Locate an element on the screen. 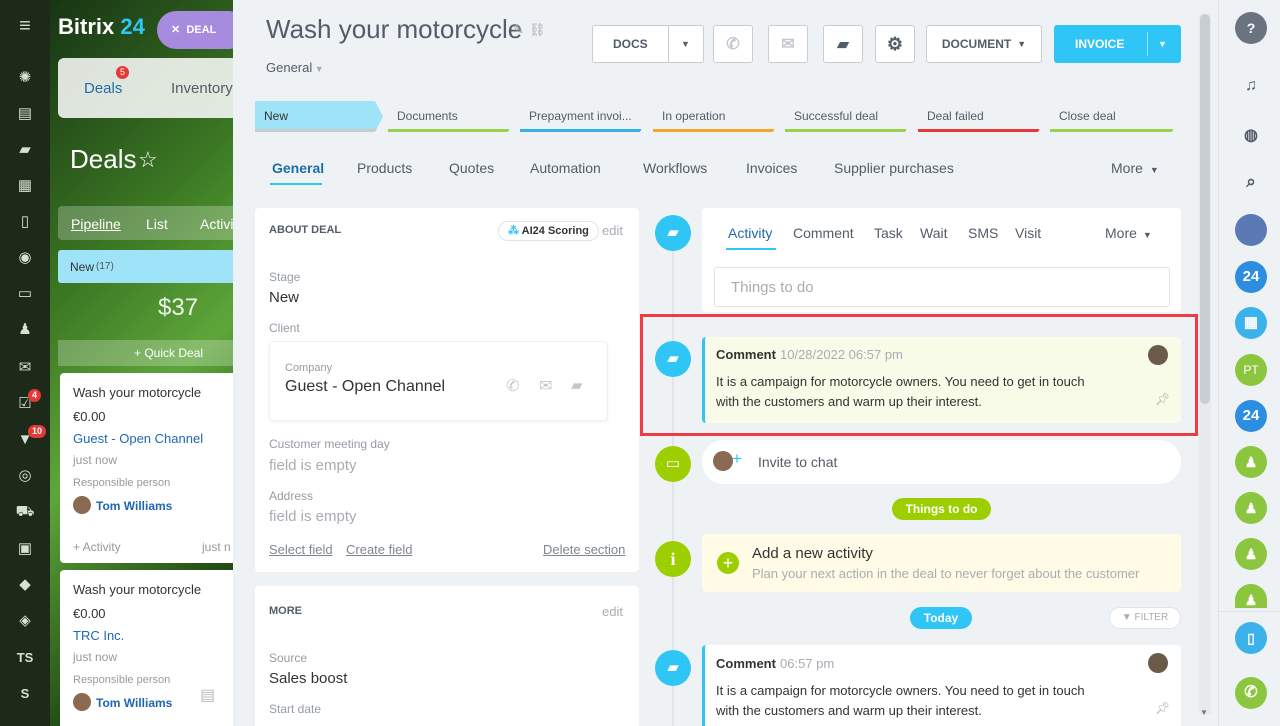 The width and height of the screenshot is (1280, 726). feed-icon: ▤ is located at coordinates (25, 114).